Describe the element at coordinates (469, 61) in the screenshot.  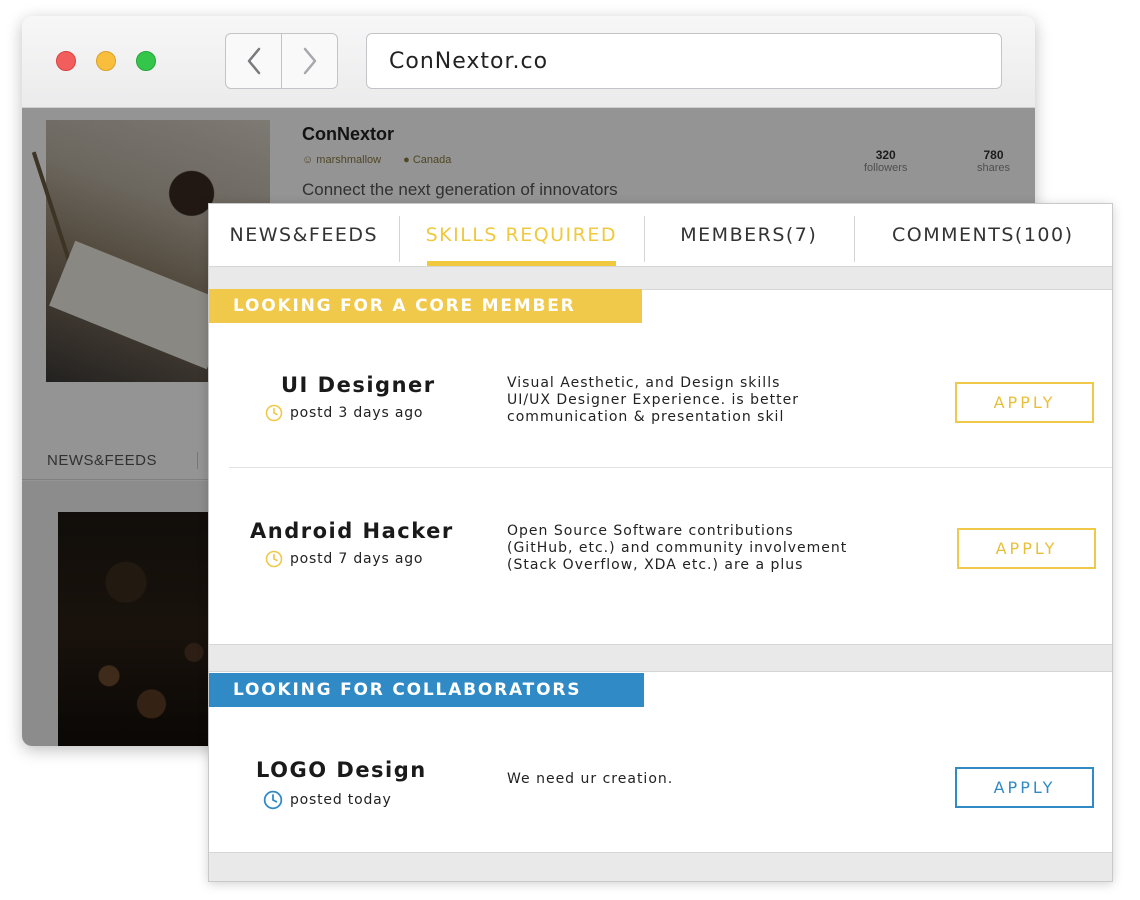
I see `url-text: ConNextor.co` at that location.